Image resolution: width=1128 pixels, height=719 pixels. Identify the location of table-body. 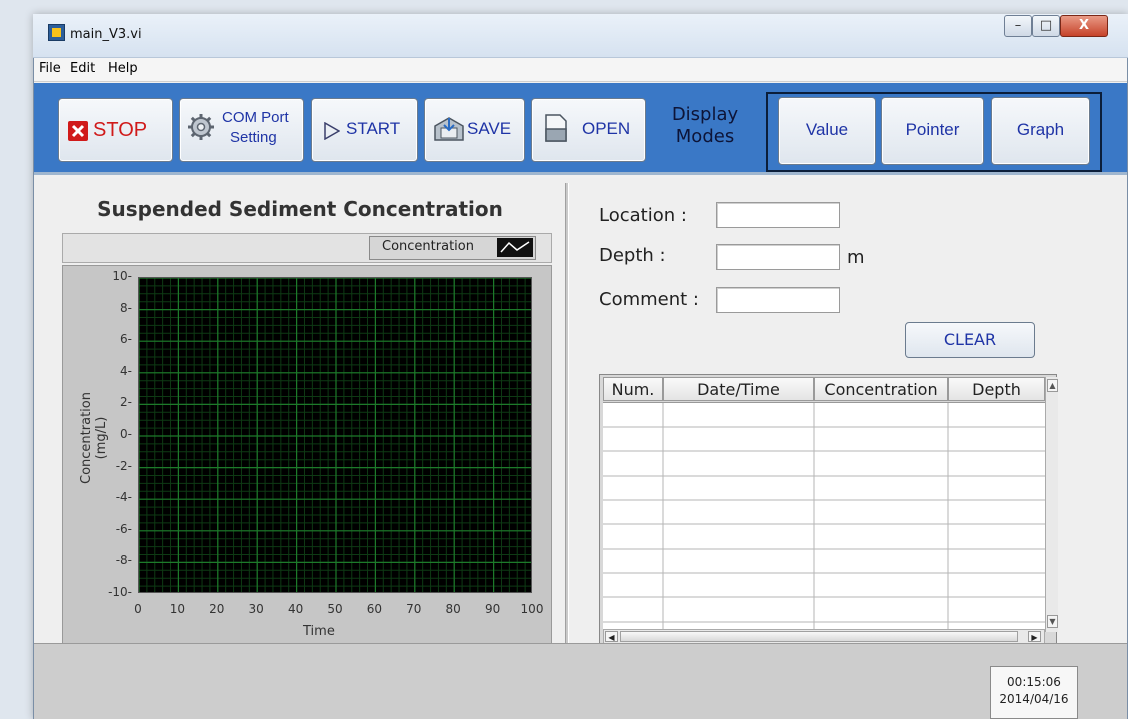
(824, 516).